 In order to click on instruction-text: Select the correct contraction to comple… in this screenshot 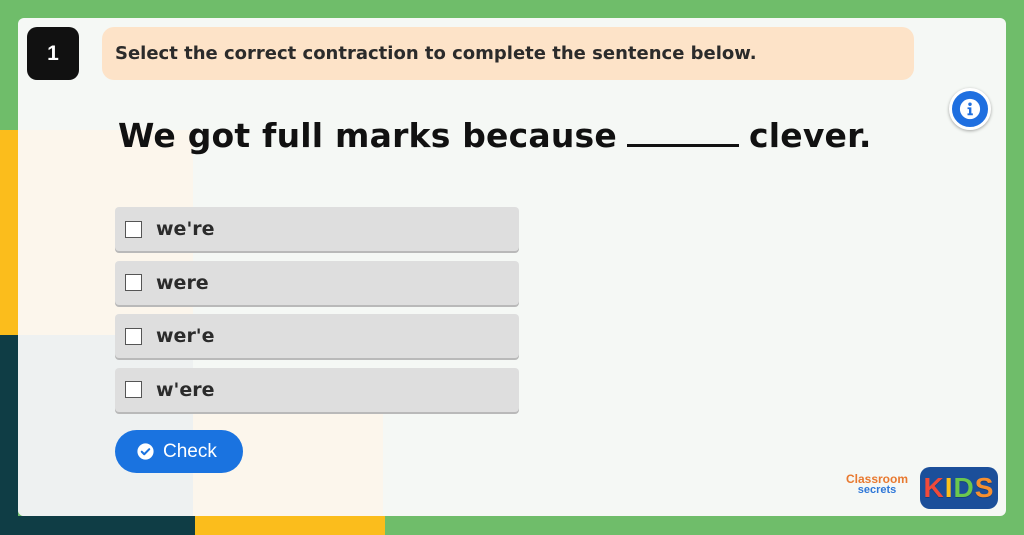, I will do `click(436, 53)`.